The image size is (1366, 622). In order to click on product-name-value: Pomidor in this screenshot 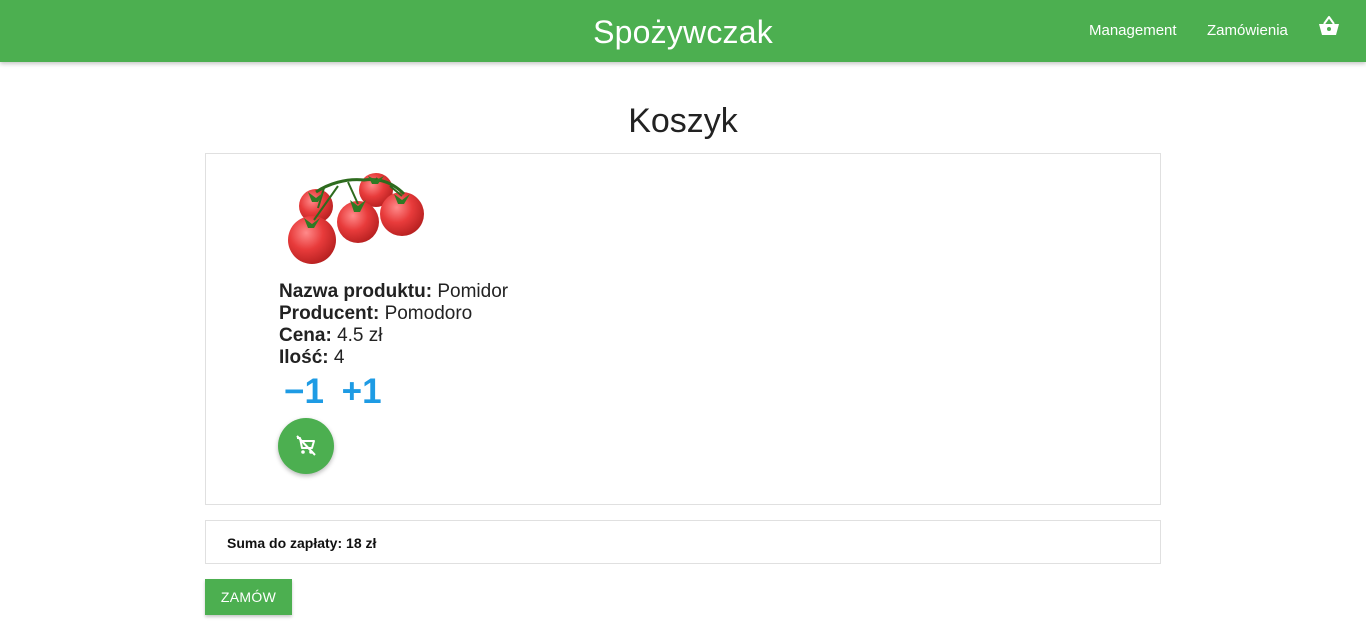, I will do `click(473, 291)`.